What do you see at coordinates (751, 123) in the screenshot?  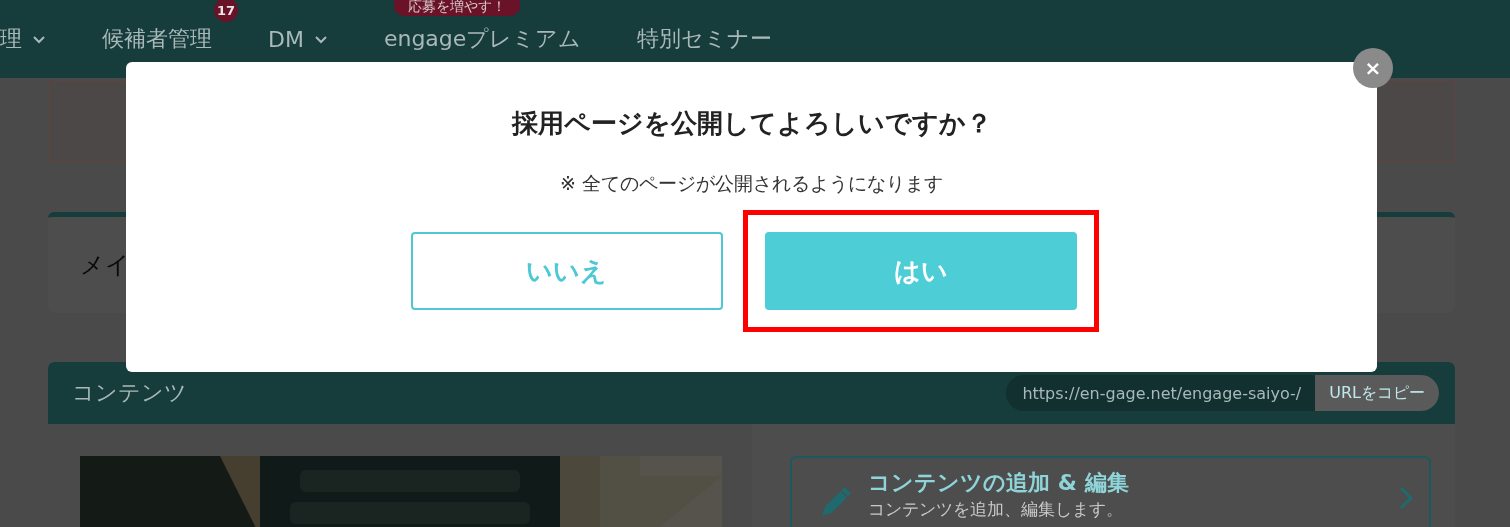 I see `dialog-title: 採用ページを公開してよろしいですか？` at bounding box center [751, 123].